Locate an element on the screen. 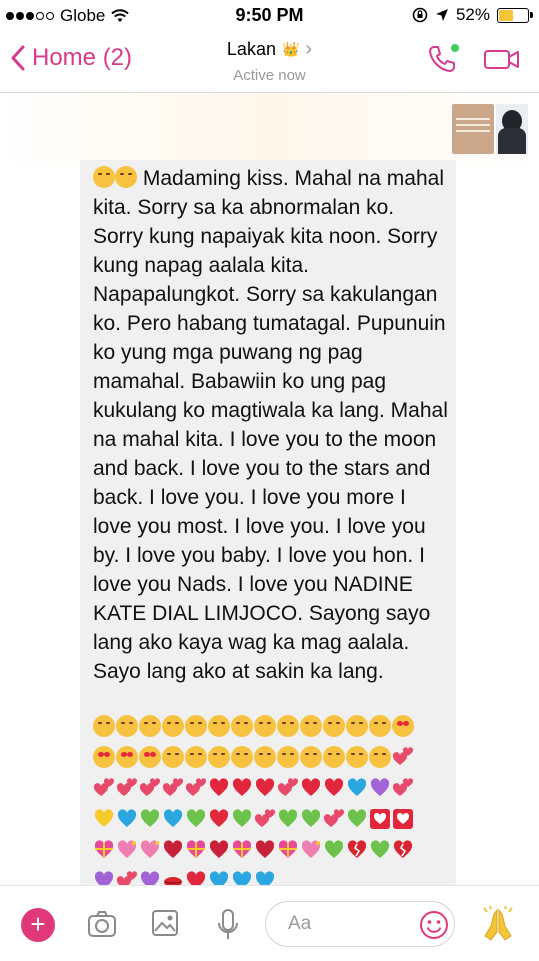 The image size is (539, 961). battery-level is located at coordinates (506, 15).